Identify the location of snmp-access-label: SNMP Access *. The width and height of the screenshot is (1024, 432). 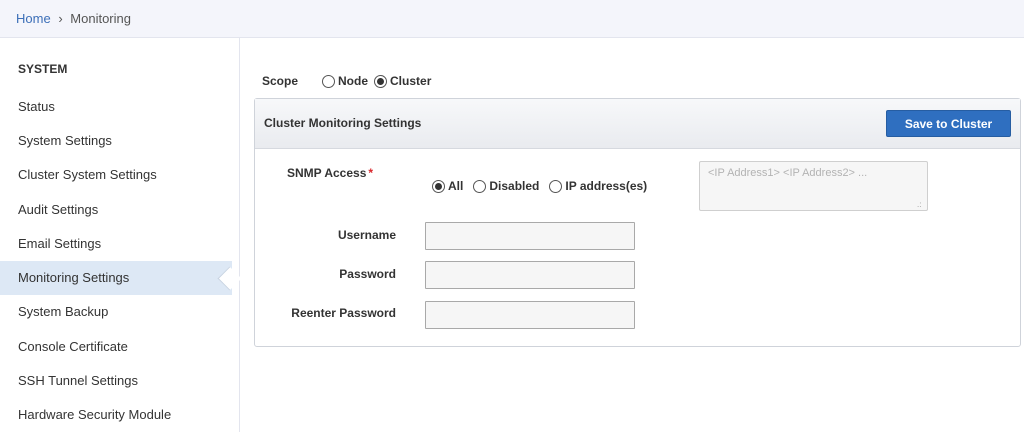
(330, 173).